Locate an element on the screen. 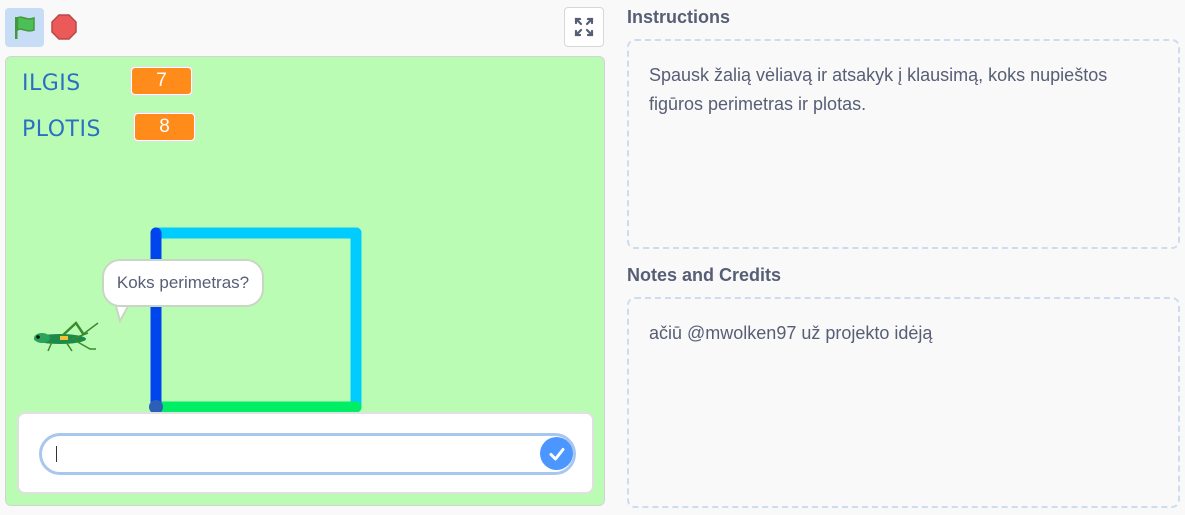  fullscreen-button is located at coordinates (584, 27).